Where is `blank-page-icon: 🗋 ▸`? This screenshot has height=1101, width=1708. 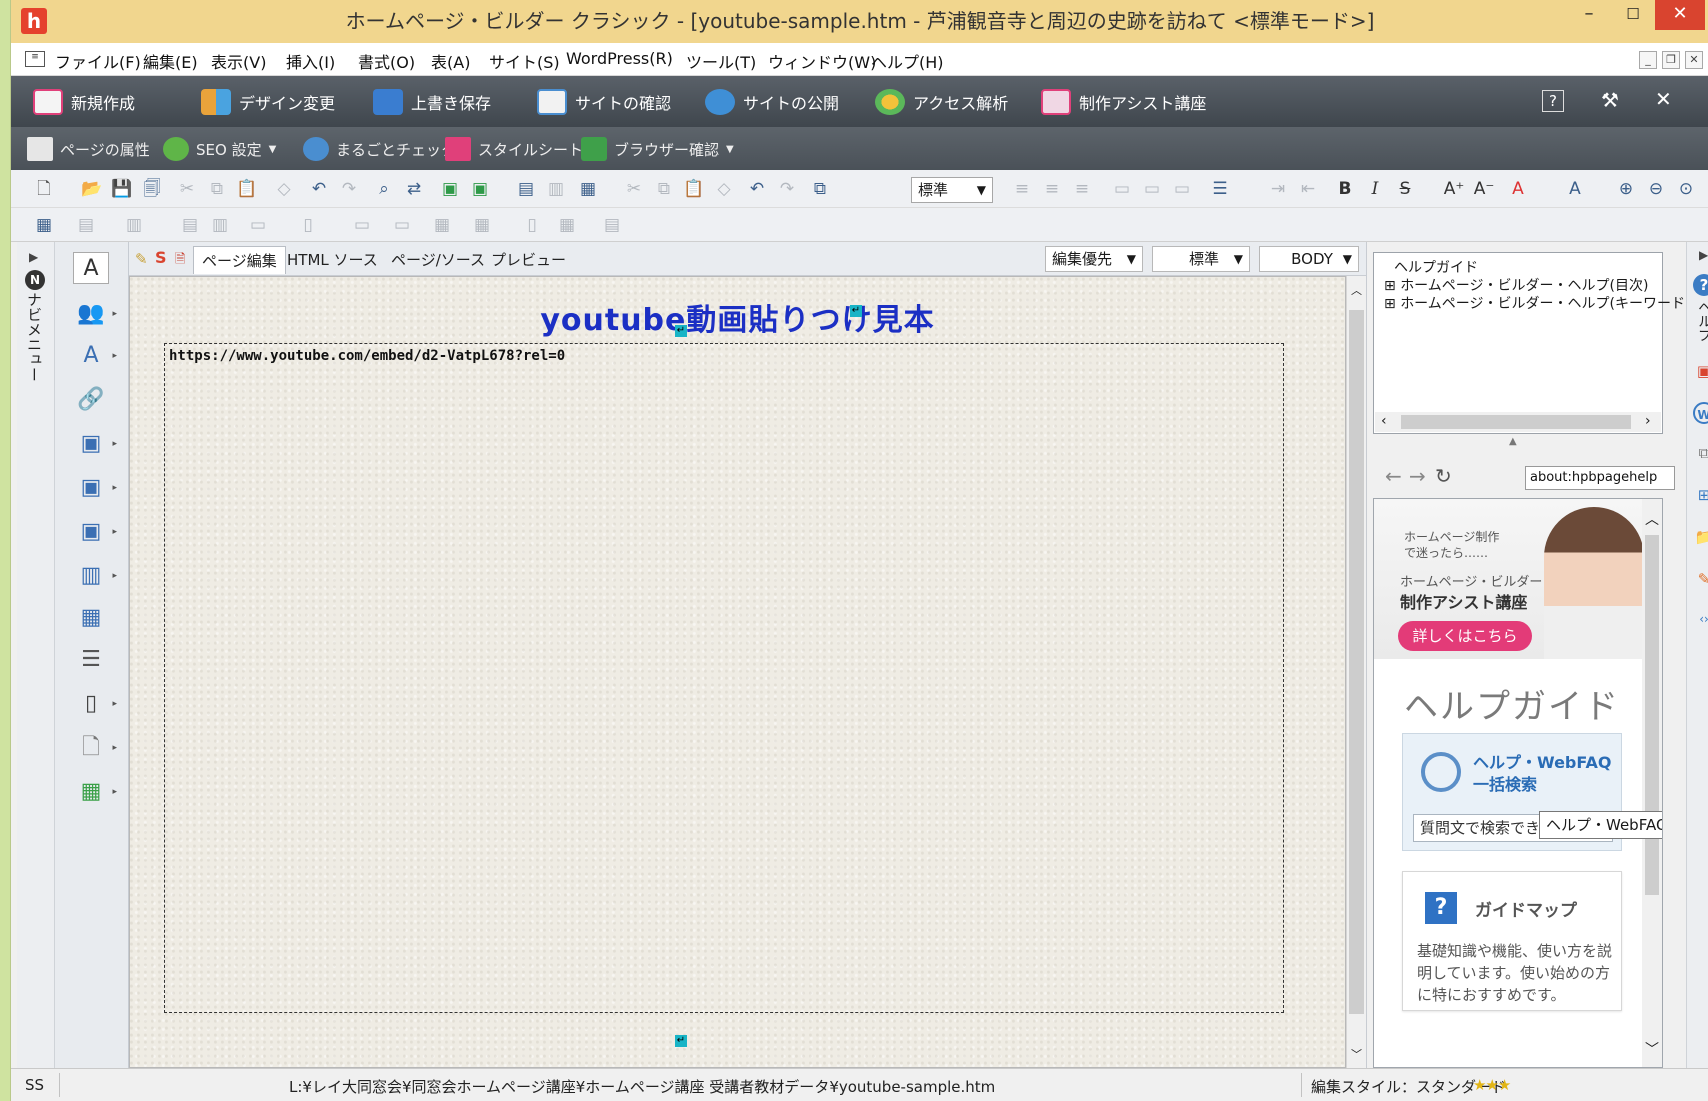 blank-page-icon: 🗋 ▸ is located at coordinates (95, 748).